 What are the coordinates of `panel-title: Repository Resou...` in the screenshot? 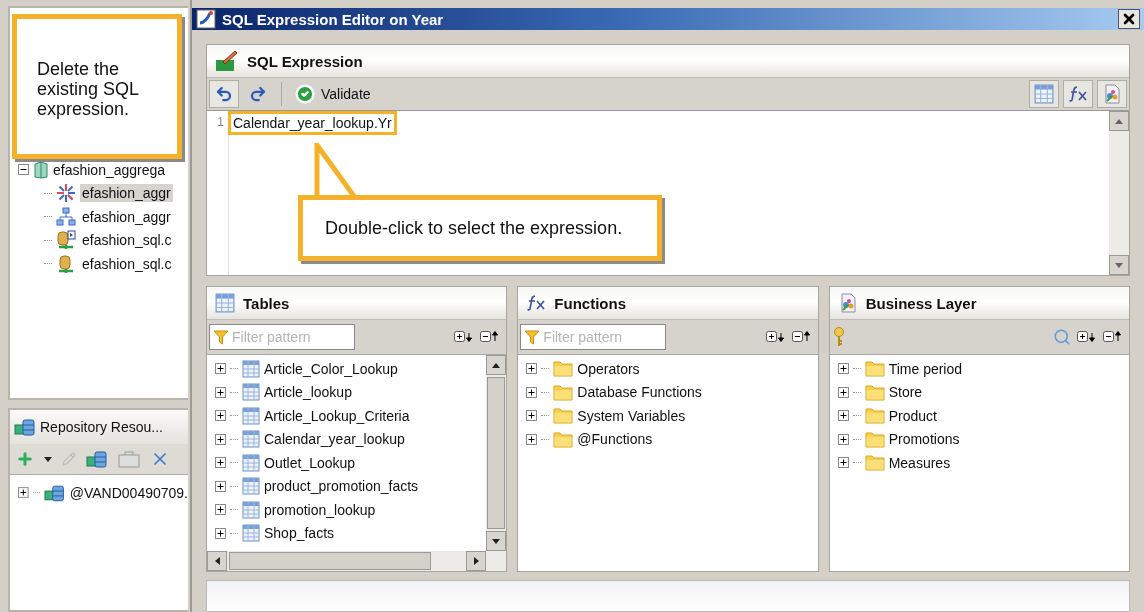 It's located at (101, 427).